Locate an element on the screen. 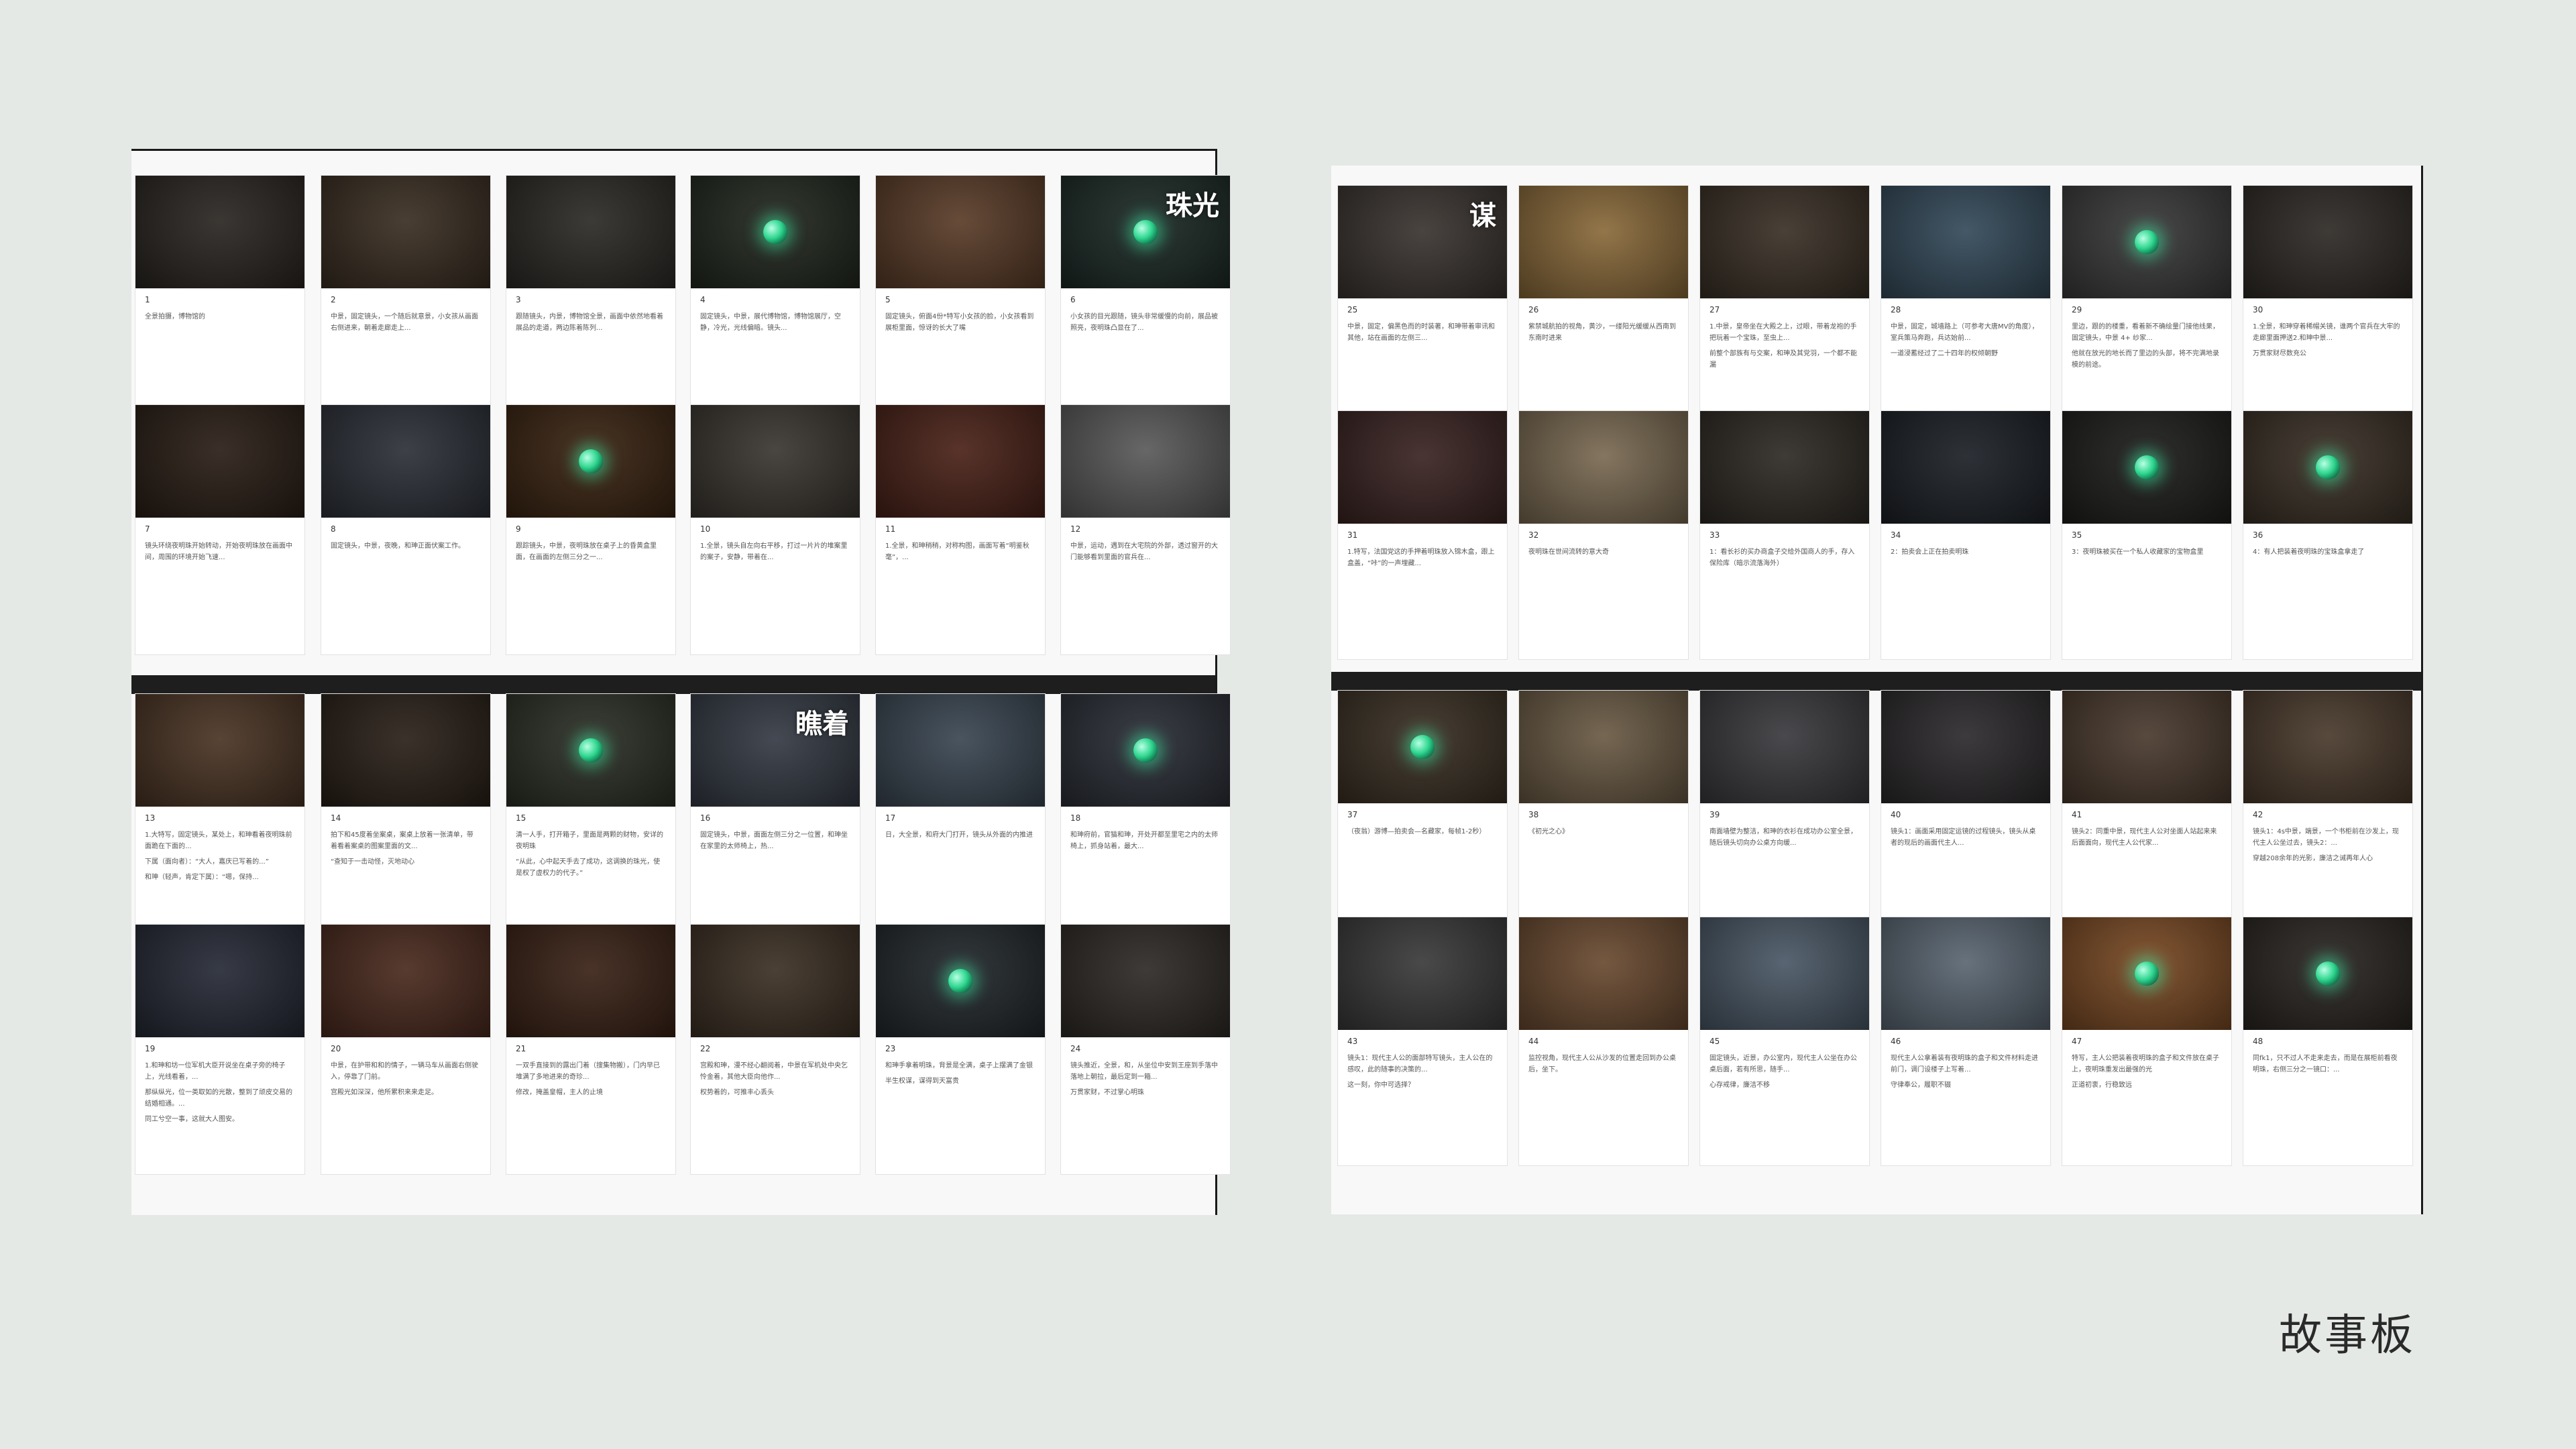  panel-number: 17 is located at coordinates (890, 818).